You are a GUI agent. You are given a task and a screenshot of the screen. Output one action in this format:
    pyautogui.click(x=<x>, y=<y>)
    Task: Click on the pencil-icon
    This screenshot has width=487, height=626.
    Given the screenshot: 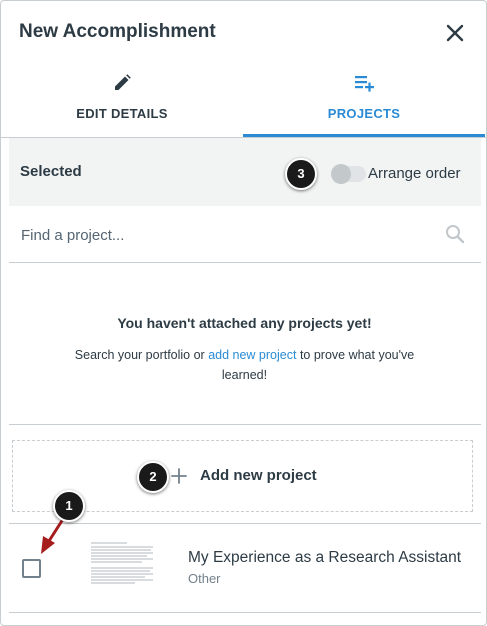 What is the action you would take?
    pyautogui.click(x=122, y=83)
    